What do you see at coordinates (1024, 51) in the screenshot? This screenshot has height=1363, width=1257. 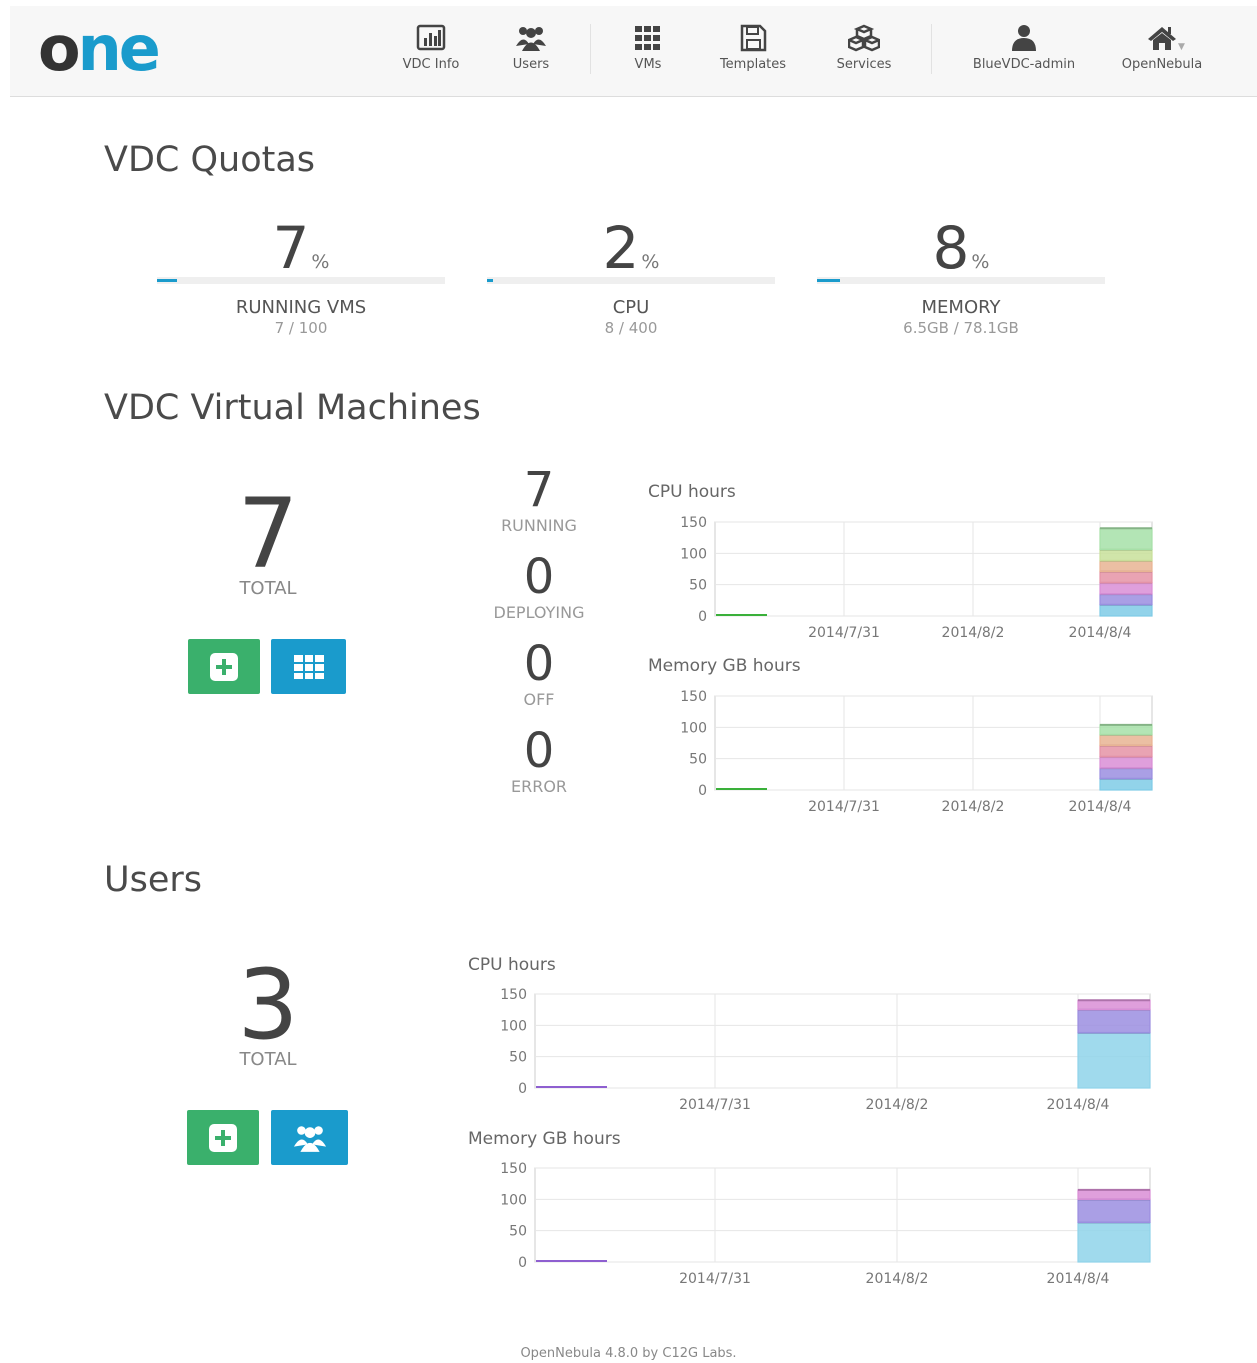 I see `nav-user-menu: BlueVDC-admin` at bounding box center [1024, 51].